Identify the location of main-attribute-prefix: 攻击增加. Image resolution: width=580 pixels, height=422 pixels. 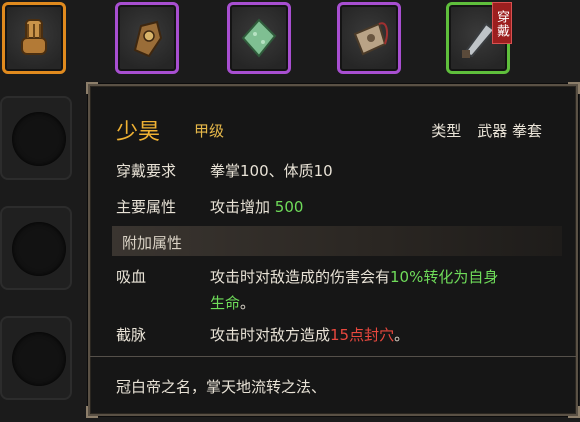
(242, 207).